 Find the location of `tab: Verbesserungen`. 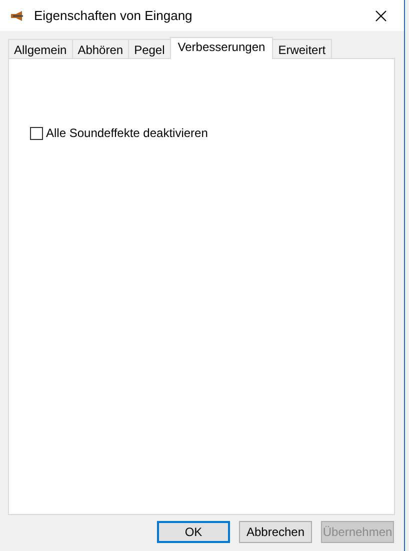

tab: Verbesserungen is located at coordinates (222, 48).